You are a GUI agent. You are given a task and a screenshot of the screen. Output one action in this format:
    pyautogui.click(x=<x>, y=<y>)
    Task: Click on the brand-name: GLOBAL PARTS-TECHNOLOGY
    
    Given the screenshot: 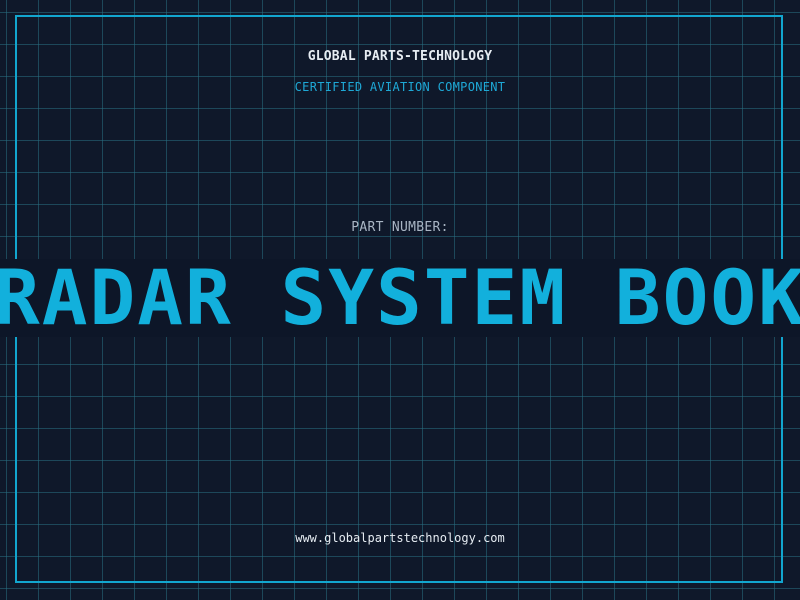 What is the action you would take?
    pyautogui.click(x=400, y=56)
    